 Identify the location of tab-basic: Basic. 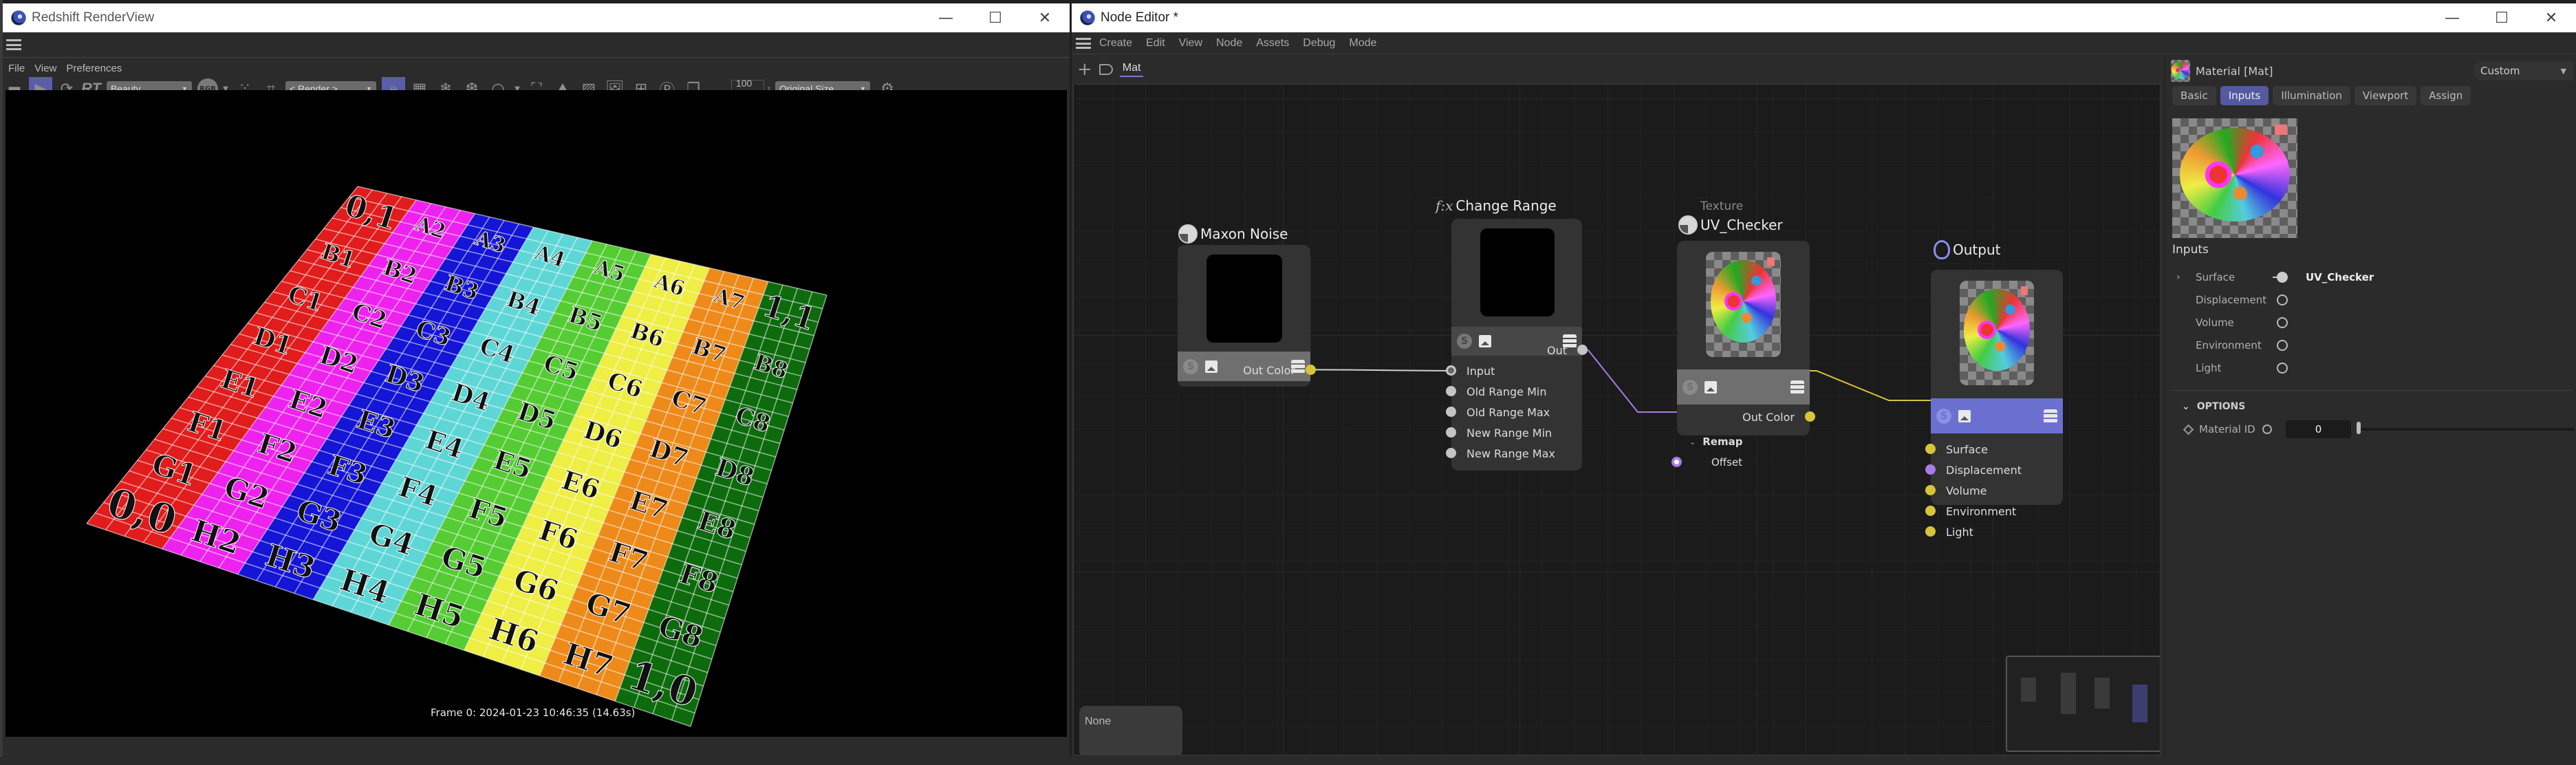
(2194, 96).